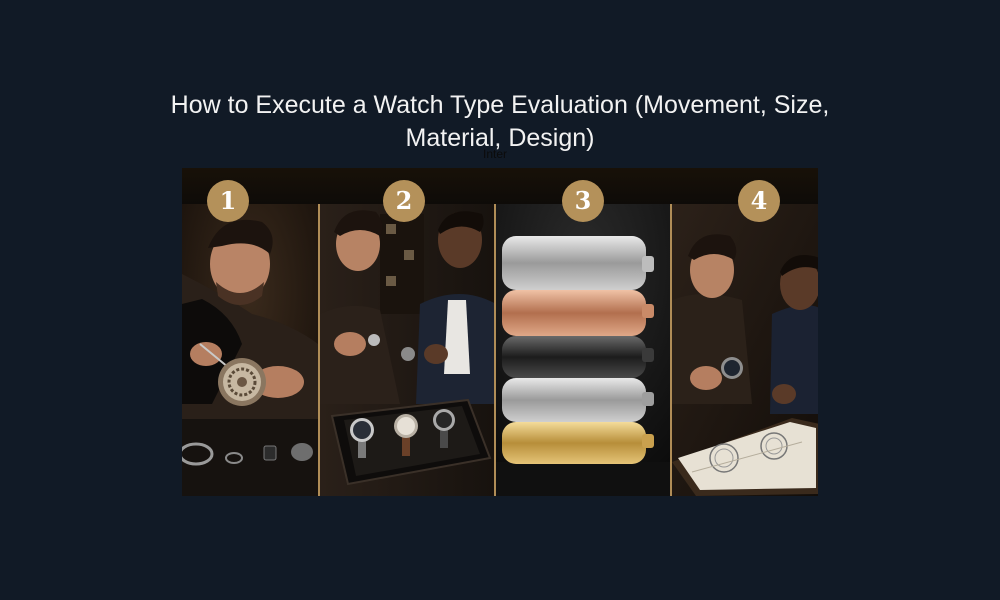 This screenshot has height=600, width=1000. What do you see at coordinates (578, 313) in the screenshot?
I see `rose-gold-case` at bounding box center [578, 313].